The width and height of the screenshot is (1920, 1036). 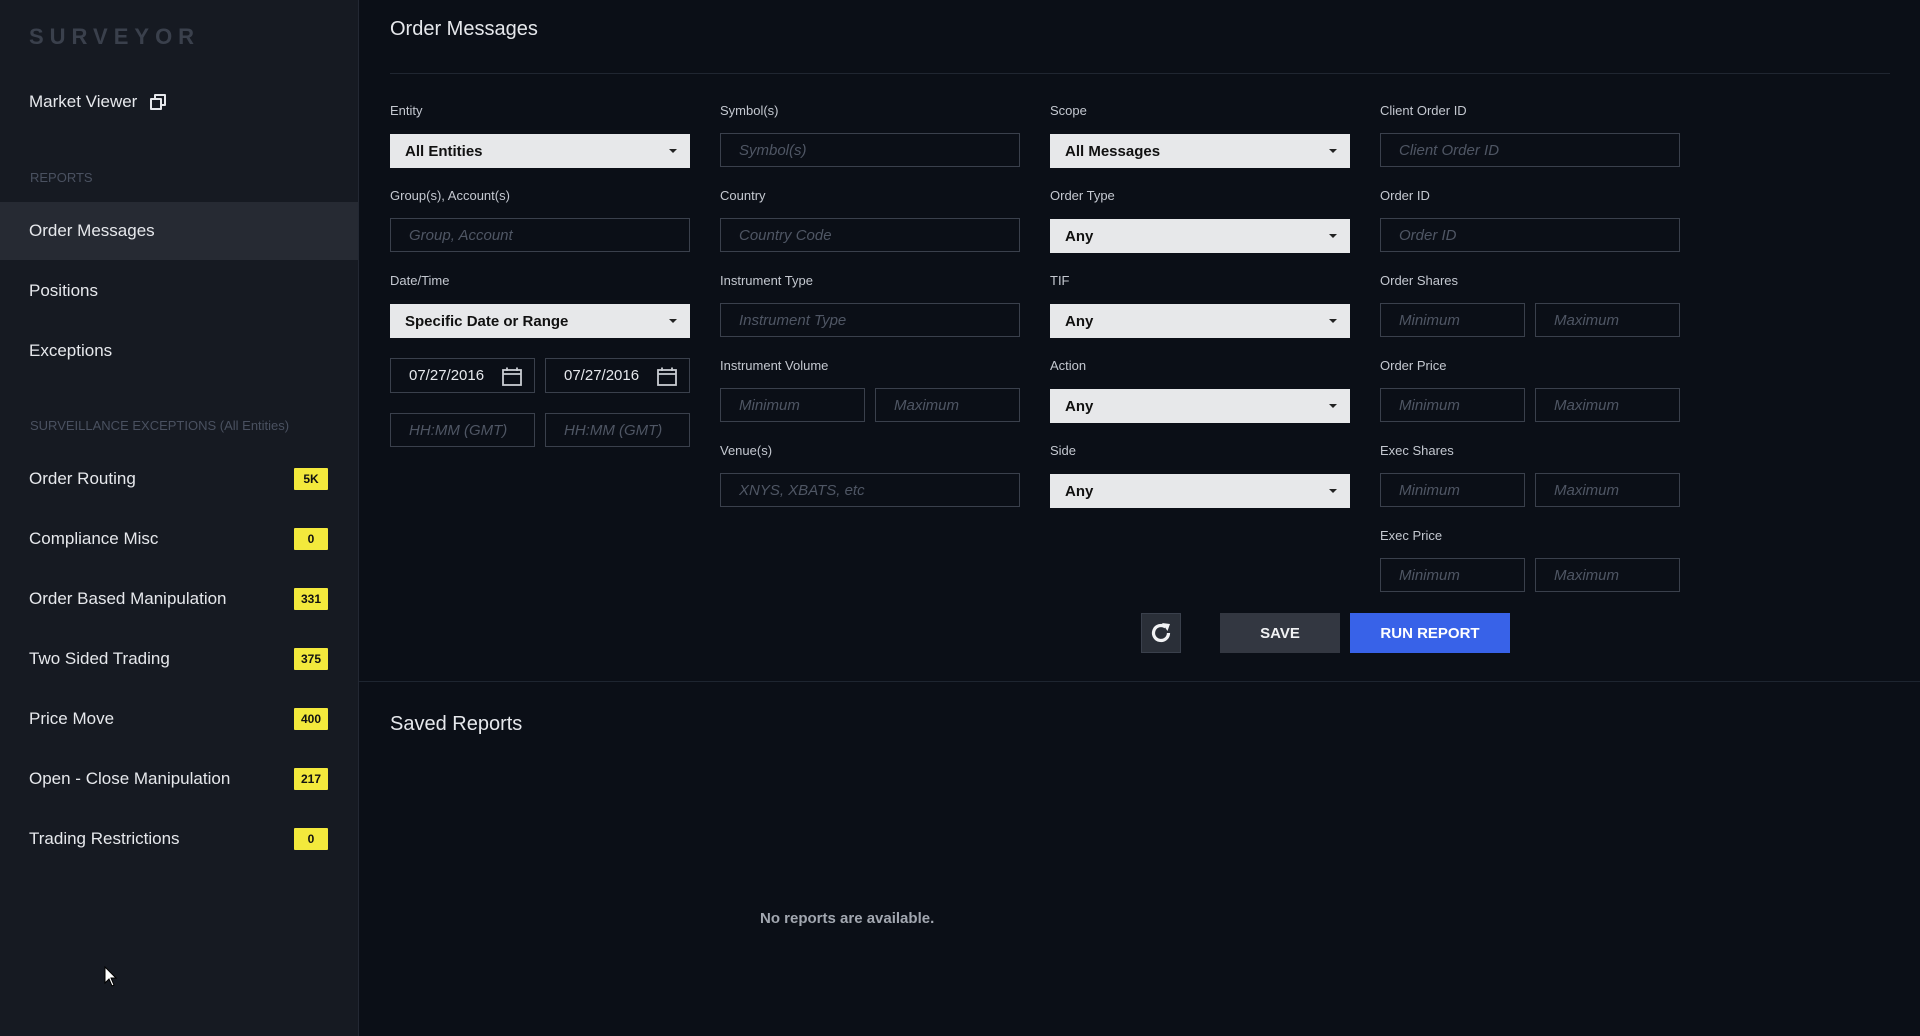 I want to click on count-badge: 400, so click(x=311, y=719).